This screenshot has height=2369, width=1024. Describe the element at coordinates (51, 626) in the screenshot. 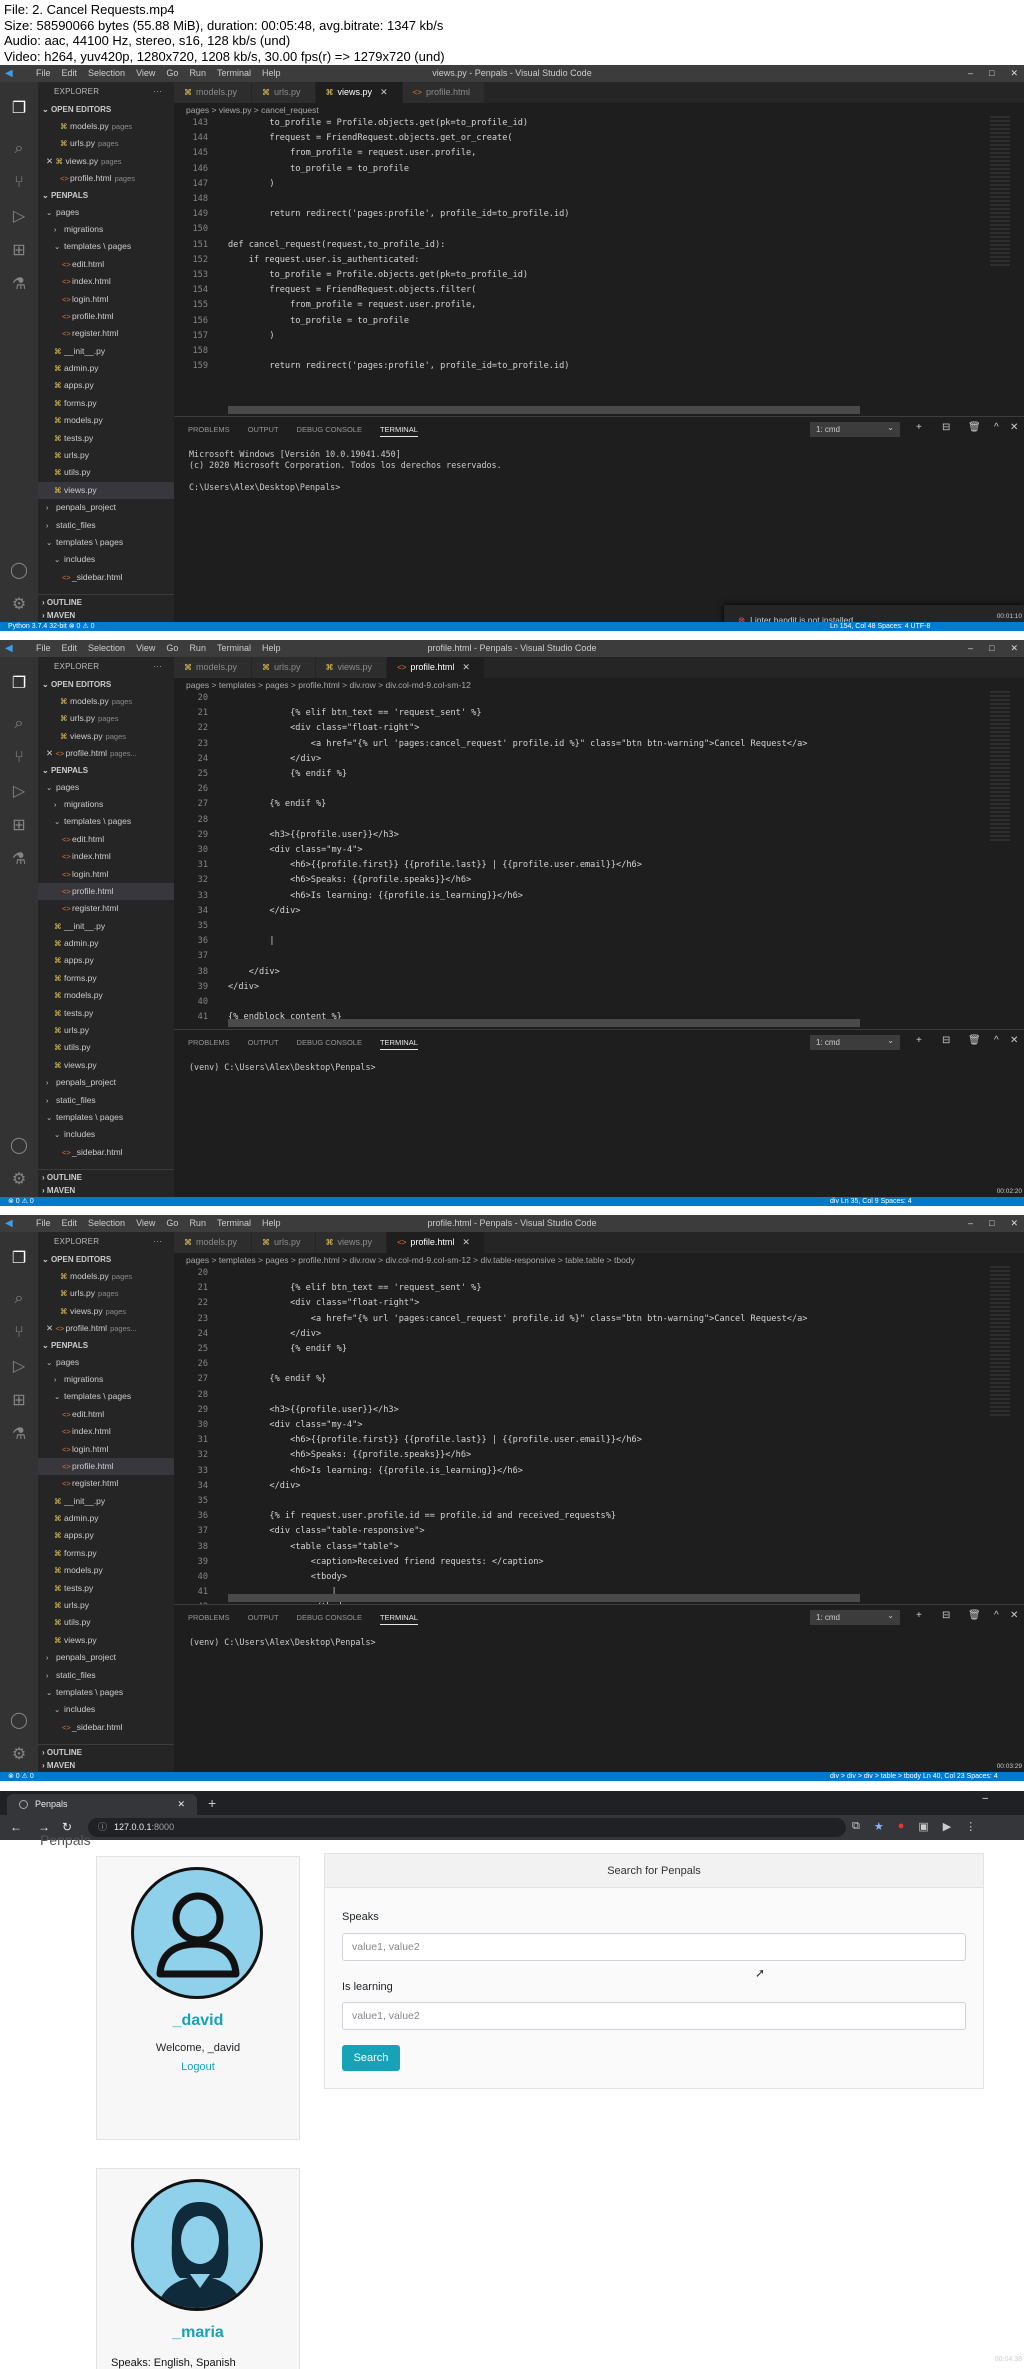

I see `status-left: Python 3.7.4 32-bit ⊗ 0 ⚠ 0` at that location.